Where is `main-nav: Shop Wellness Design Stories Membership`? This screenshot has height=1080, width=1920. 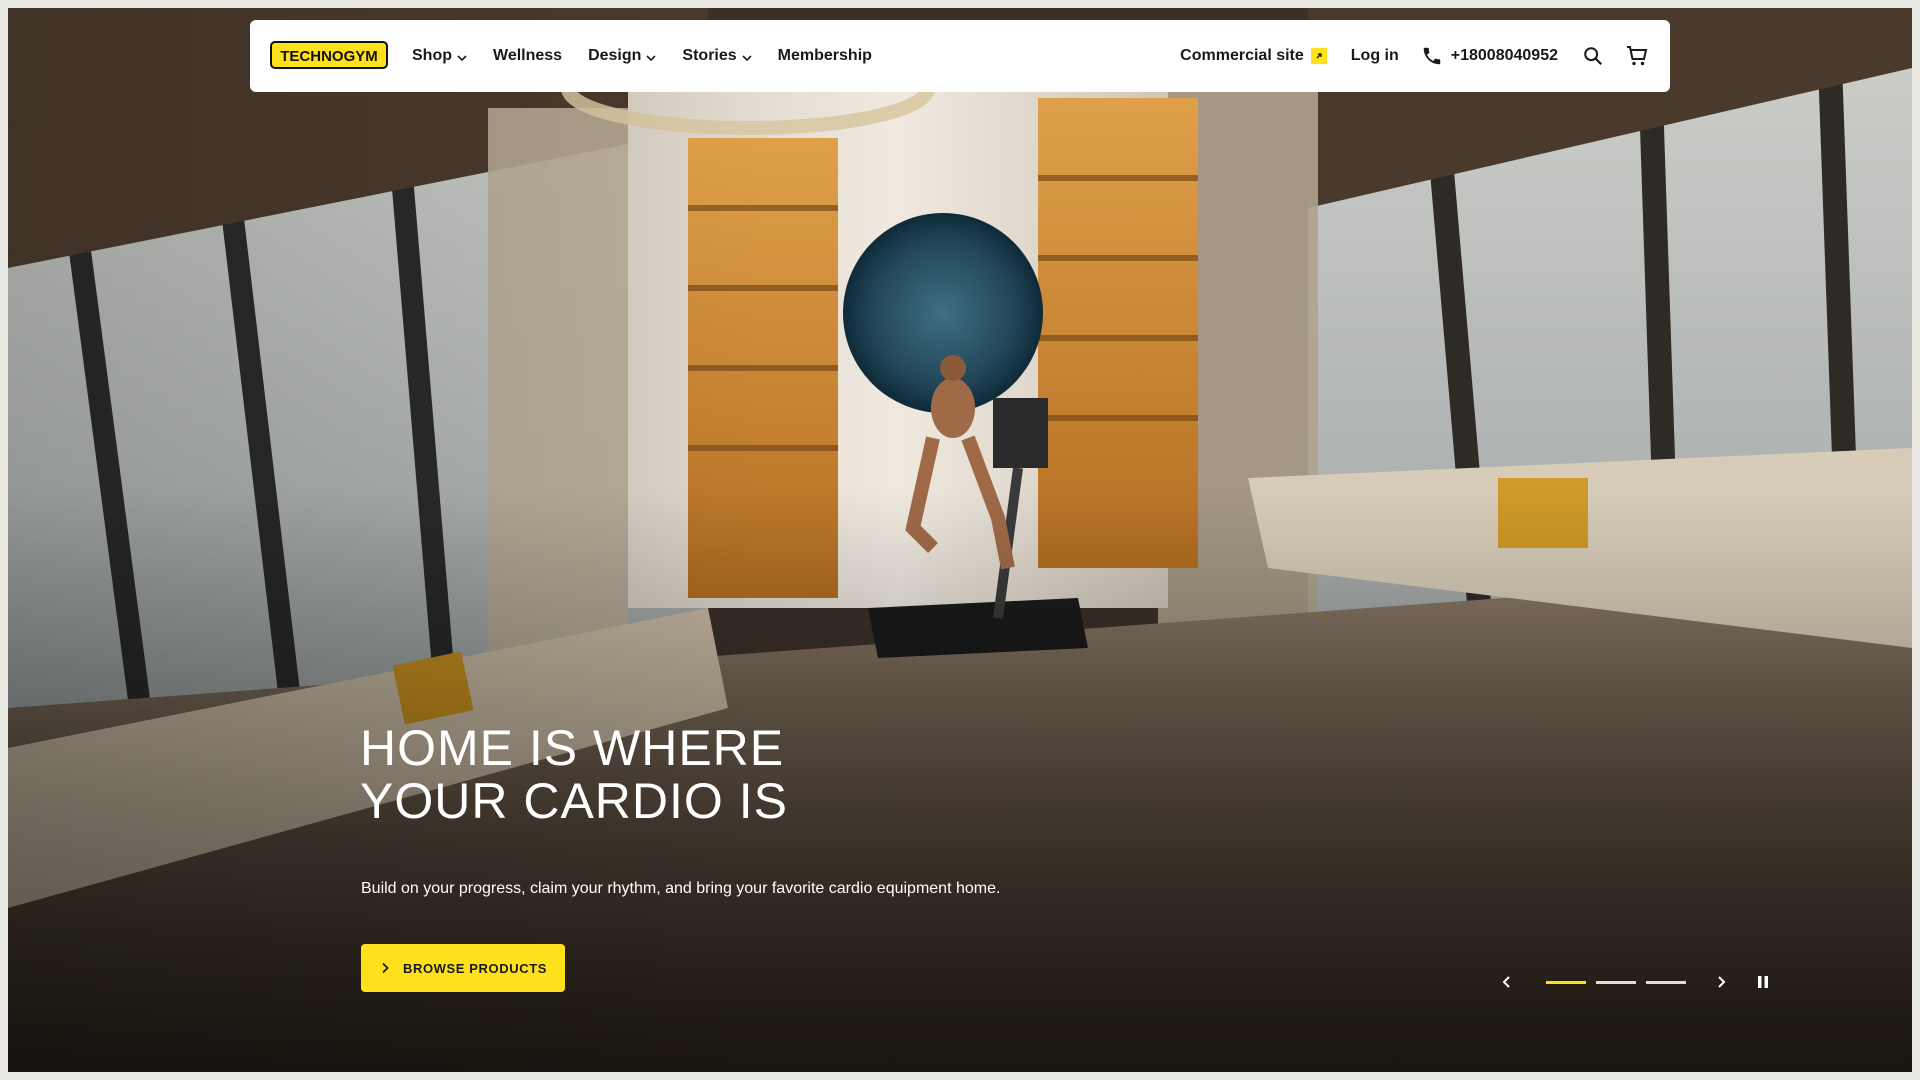 main-nav: Shop Wellness Design Stories Membership is located at coordinates (655, 56).